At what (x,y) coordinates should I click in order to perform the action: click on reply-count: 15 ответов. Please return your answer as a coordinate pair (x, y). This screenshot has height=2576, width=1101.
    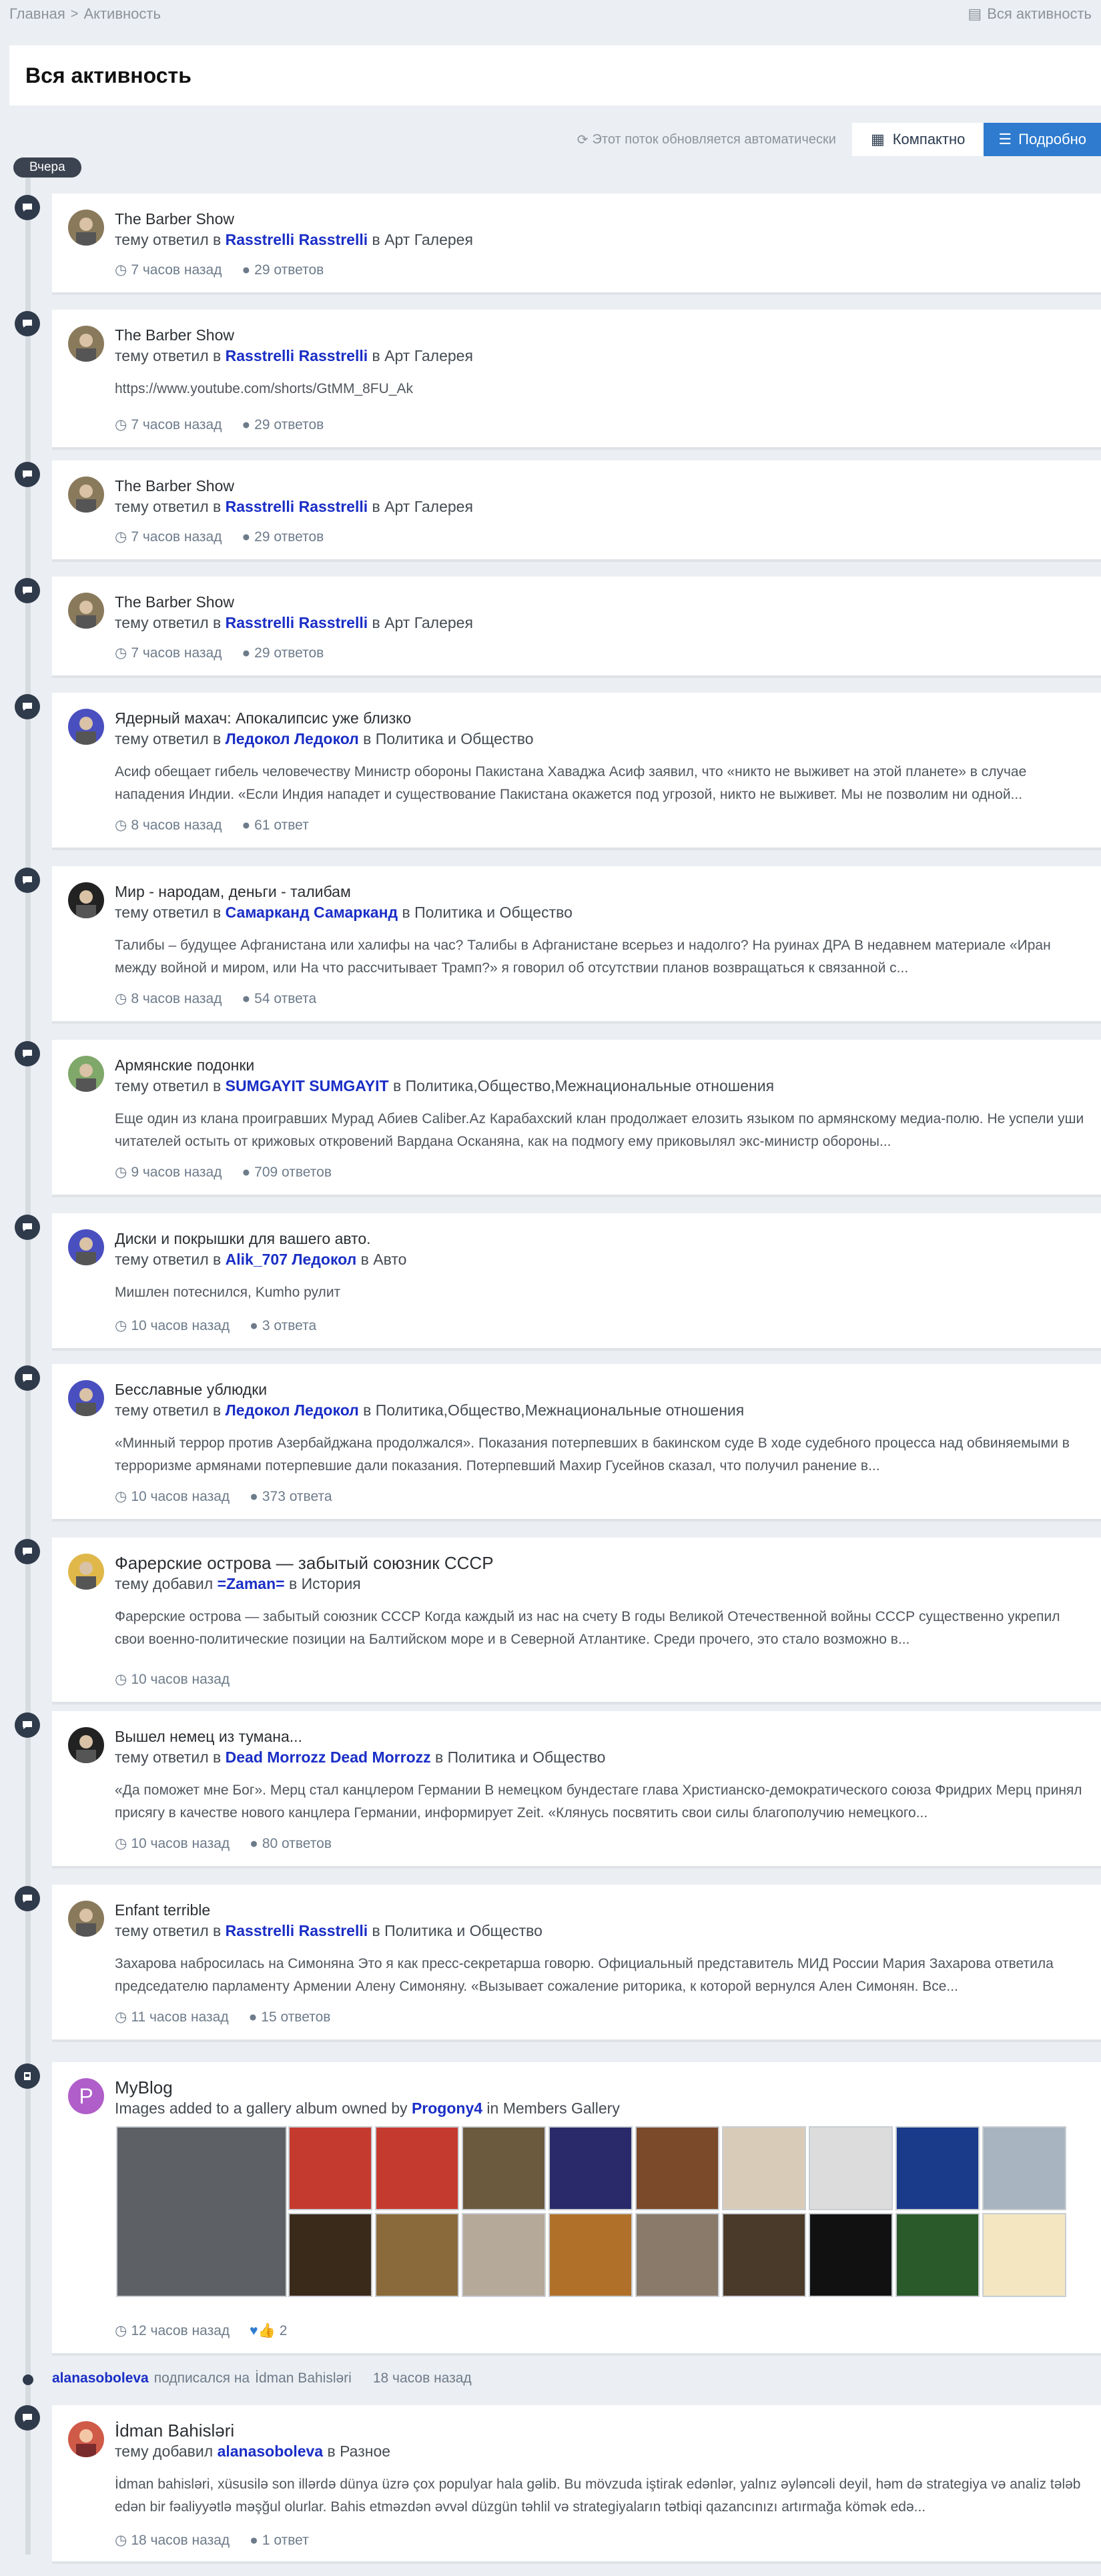
    Looking at the image, I should click on (295, 2017).